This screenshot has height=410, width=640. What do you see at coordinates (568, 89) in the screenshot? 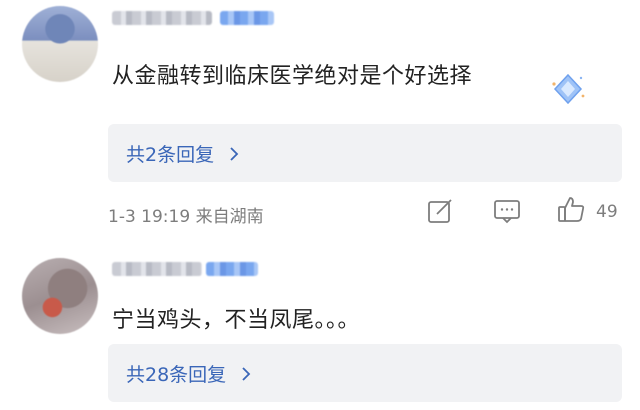
I see `diamond-sticker-icon` at bounding box center [568, 89].